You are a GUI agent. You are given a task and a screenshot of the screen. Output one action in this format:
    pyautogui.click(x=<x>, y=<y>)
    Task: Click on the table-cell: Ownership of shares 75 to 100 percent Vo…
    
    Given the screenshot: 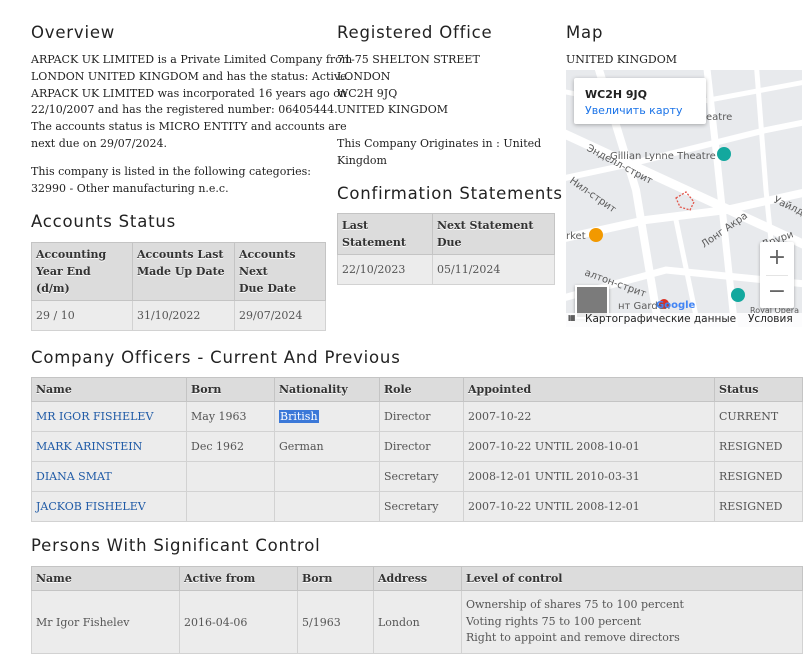 What is the action you would take?
    pyautogui.click(x=632, y=622)
    